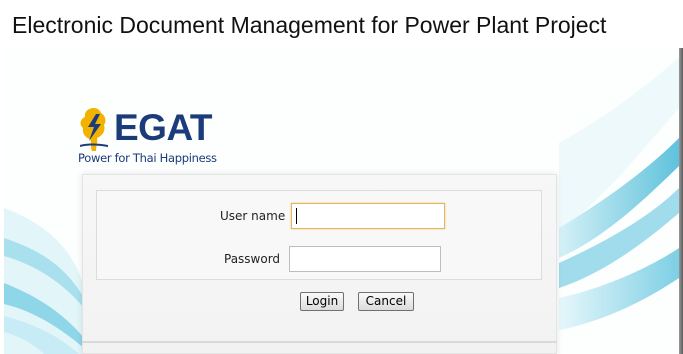 The width and height of the screenshot is (683, 354). I want to click on password-input, so click(365, 259).